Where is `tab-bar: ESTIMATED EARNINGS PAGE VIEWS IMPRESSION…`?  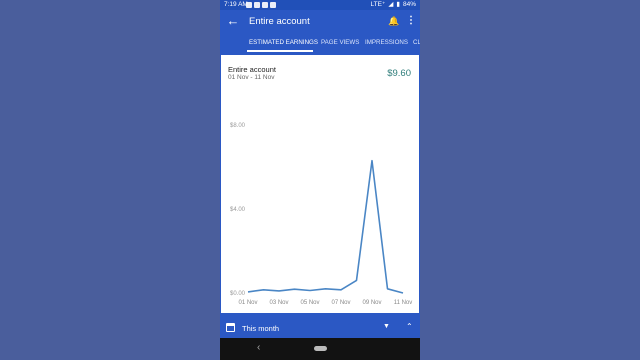
tab-bar: ESTIMATED EARNINGS PAGE VIEWS IMPRESSION… is located at coordinates (320, 43).